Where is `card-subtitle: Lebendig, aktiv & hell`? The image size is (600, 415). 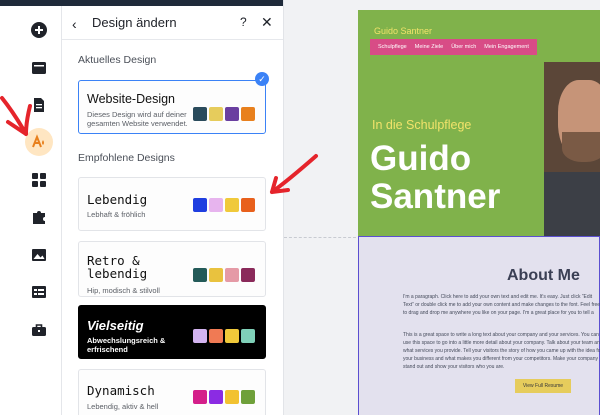 card-subtitle: Lebendig, aktiv & hell is located at coordinates (123, 406).